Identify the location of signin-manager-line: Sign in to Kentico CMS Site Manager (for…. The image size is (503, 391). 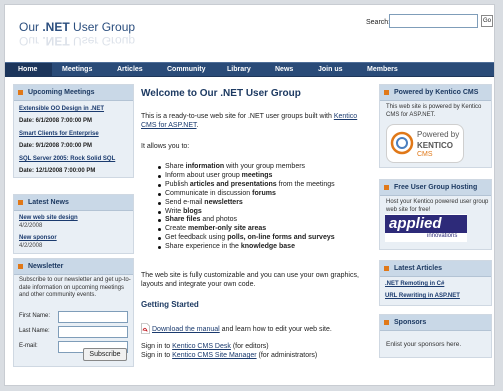
(229, 355).